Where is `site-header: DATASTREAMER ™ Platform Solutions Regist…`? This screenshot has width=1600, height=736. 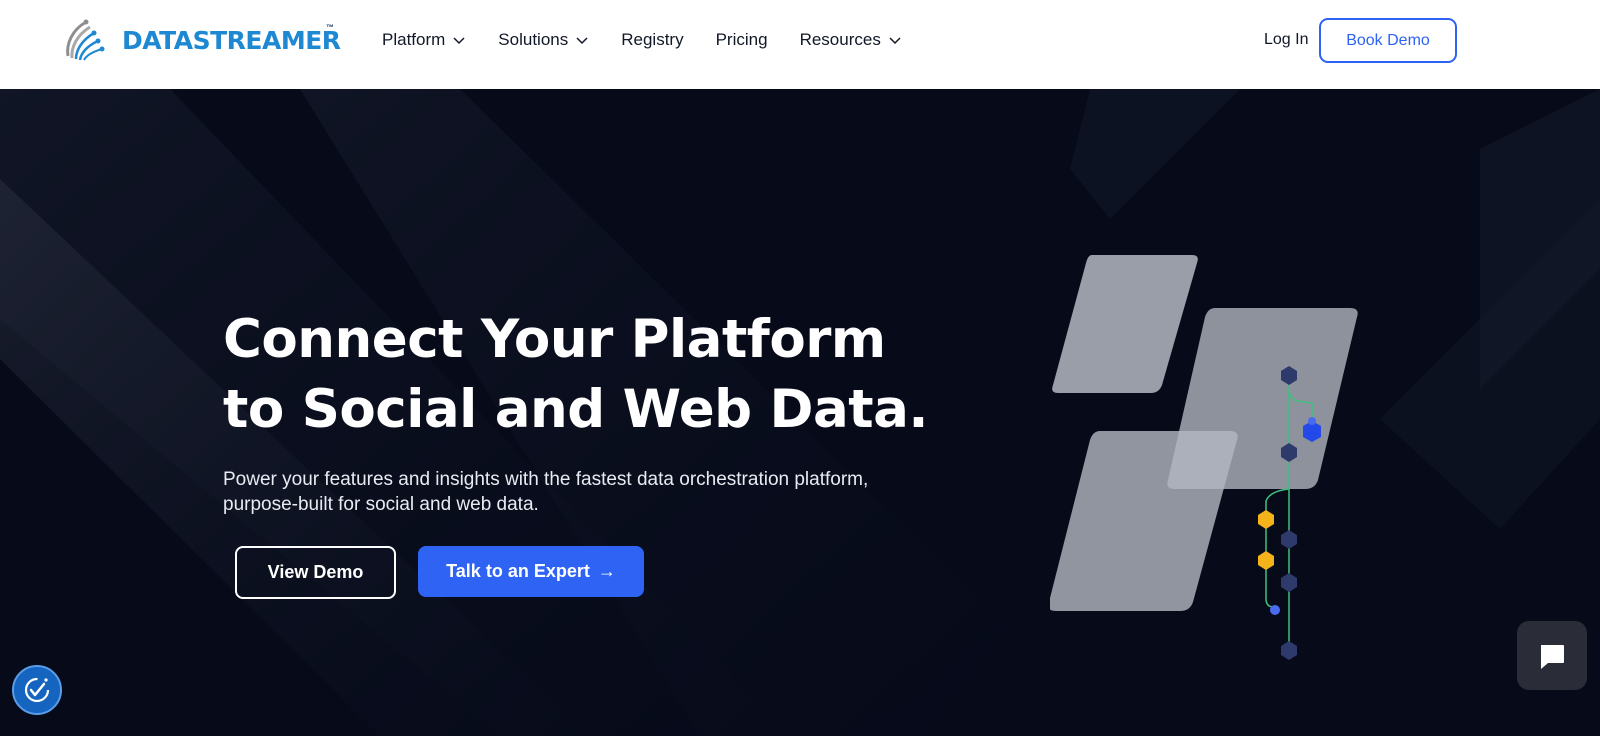 site-header: DATASTREAMER ™ Platform Solutions Regist… is located at coordinates (800, 44).